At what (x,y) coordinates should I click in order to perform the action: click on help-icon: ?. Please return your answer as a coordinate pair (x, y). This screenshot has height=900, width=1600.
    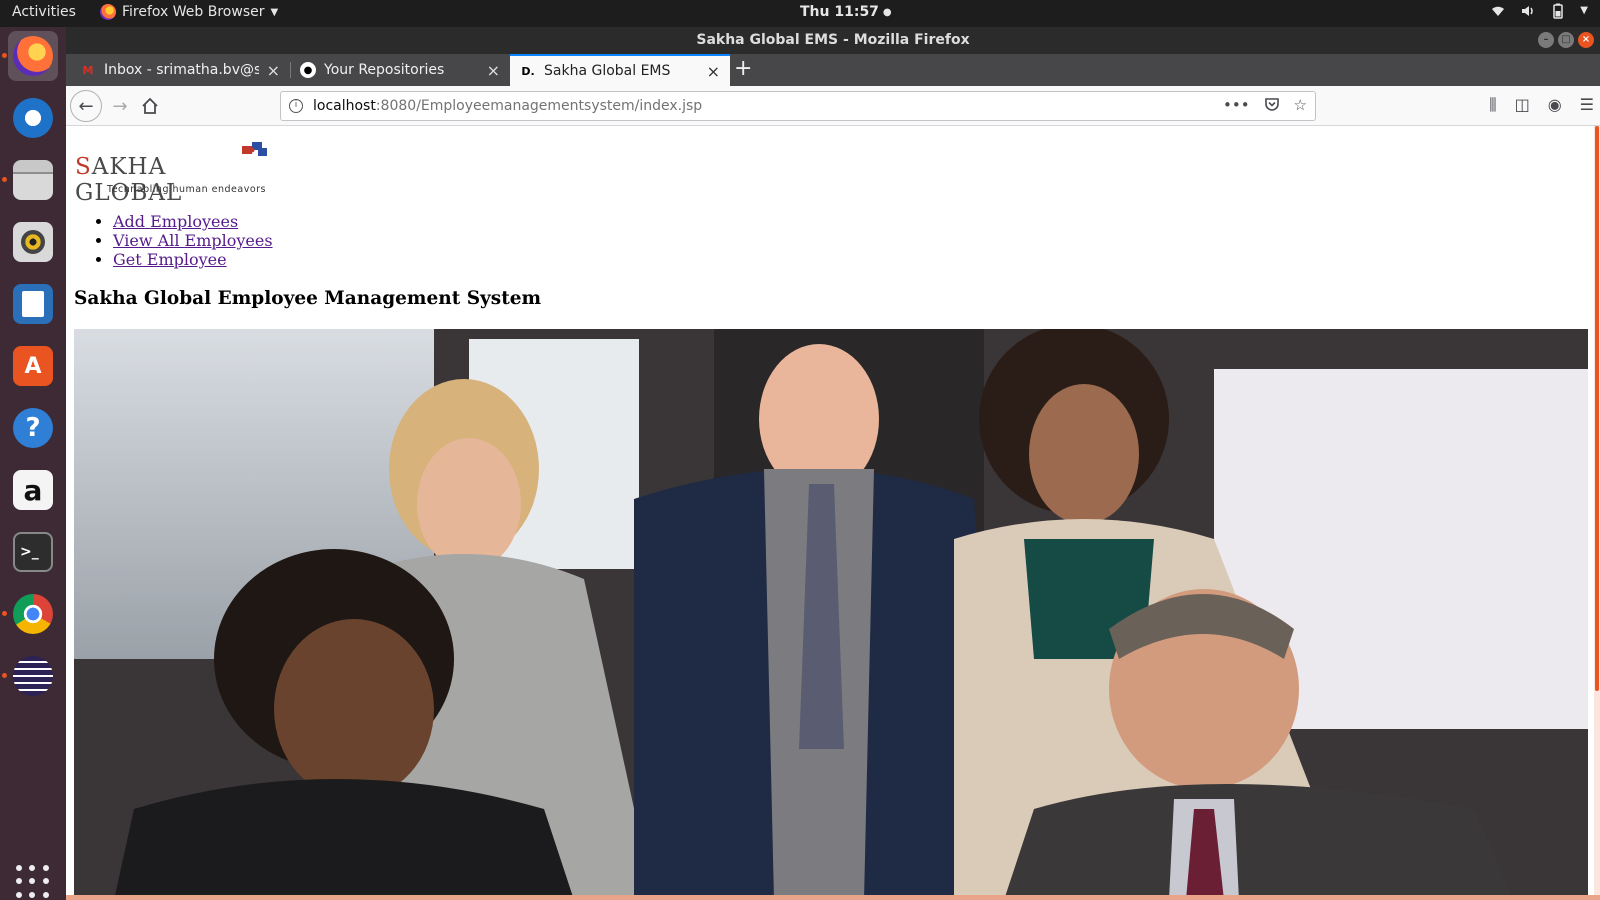
    Looking at the image, I should click on (33, 428).